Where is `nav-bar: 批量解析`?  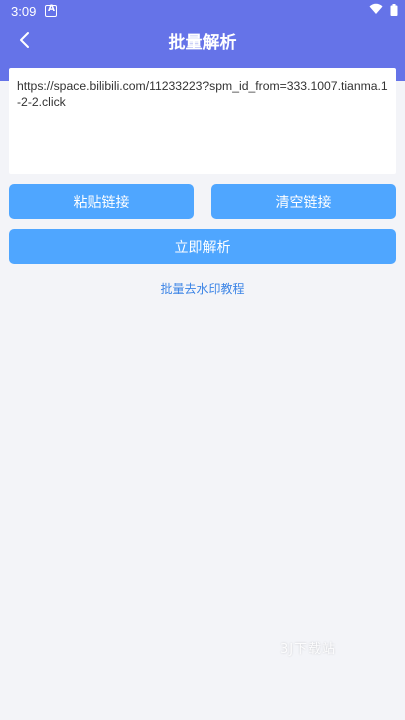 nav-bar: 批量解析 is located at coordinates (202, 40).